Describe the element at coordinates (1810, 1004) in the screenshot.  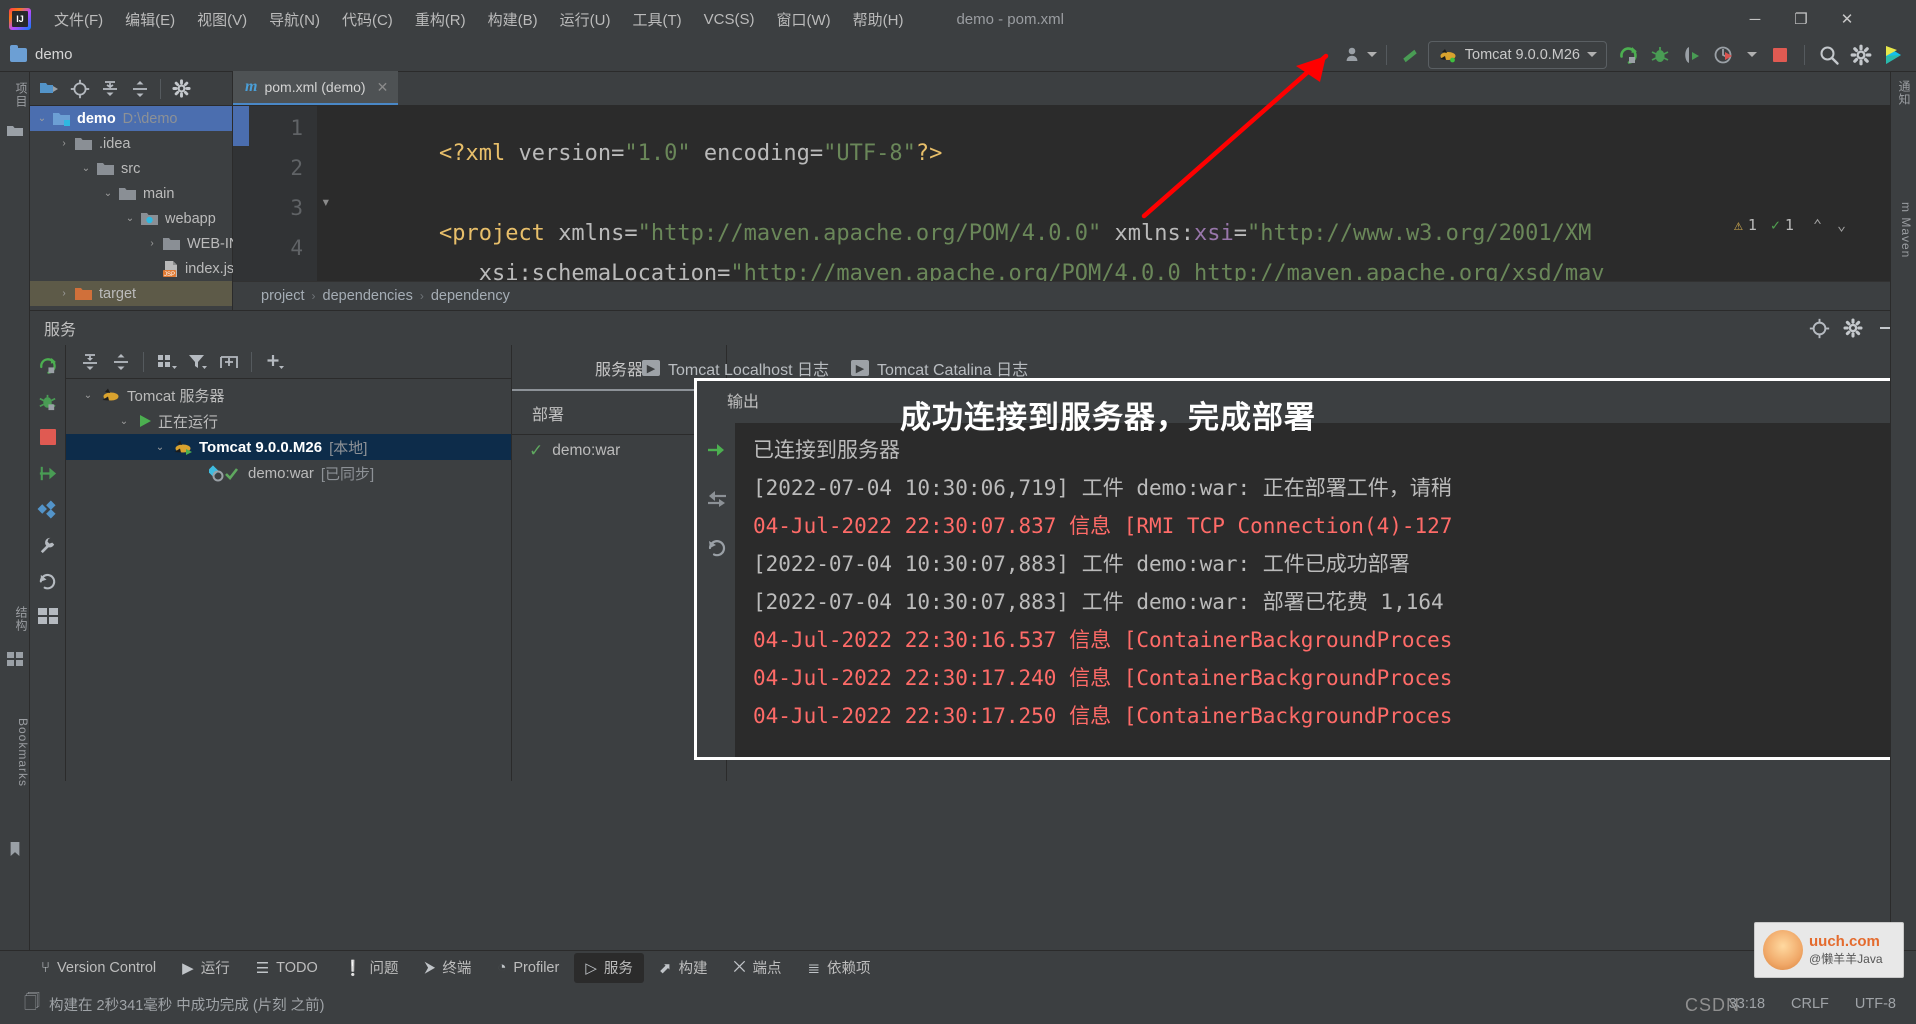
I see `line-separator: CRLF` at that location.